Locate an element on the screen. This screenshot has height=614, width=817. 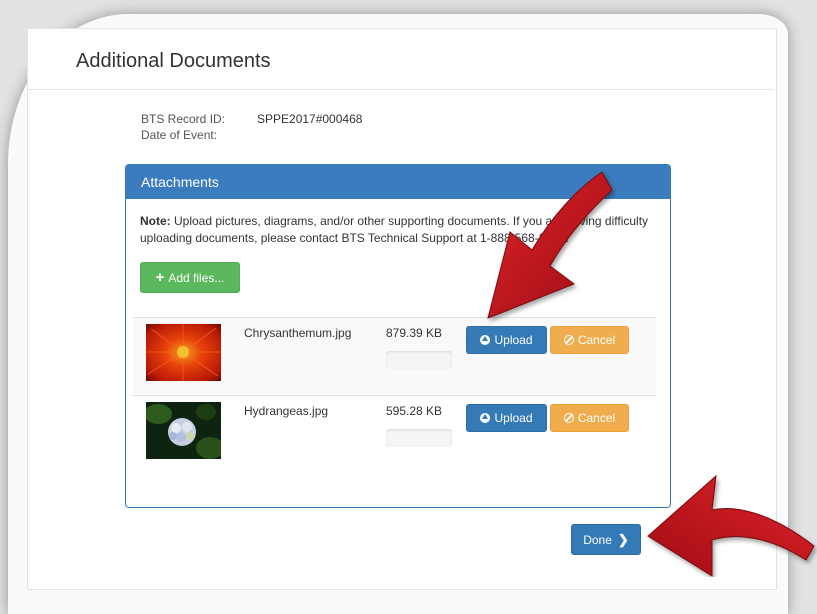
done-button: Done ❯ is located at coordinates (606, 539).